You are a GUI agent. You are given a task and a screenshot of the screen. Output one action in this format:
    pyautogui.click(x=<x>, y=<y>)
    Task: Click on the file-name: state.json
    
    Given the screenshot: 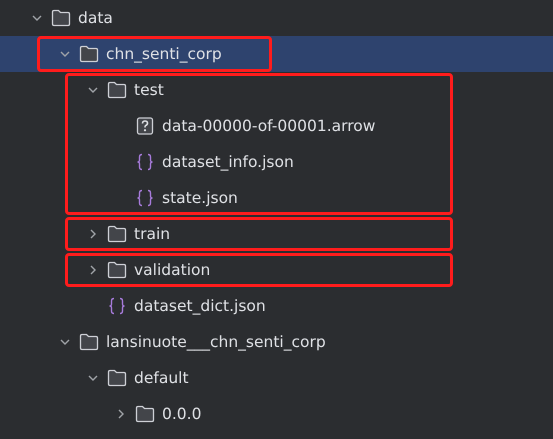 What is the action you would take?
    pyautogui.click(x=200, y=198)
    